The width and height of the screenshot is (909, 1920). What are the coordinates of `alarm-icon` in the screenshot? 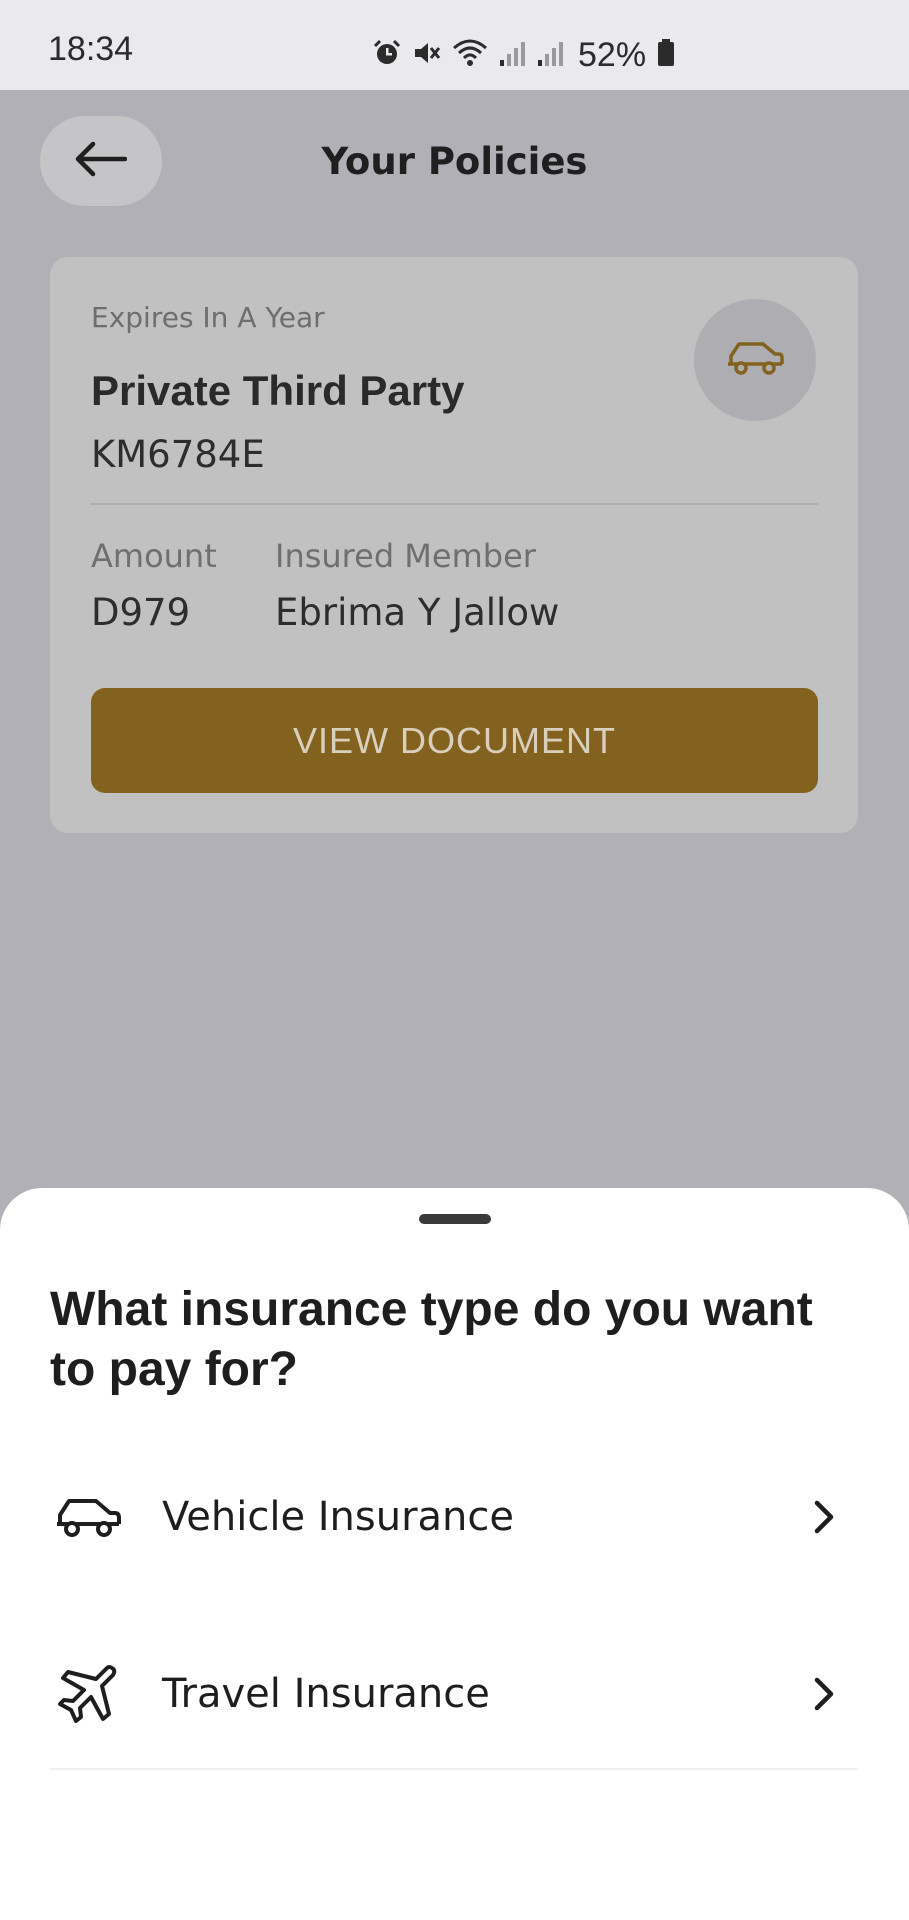 It's located at (387, 55).